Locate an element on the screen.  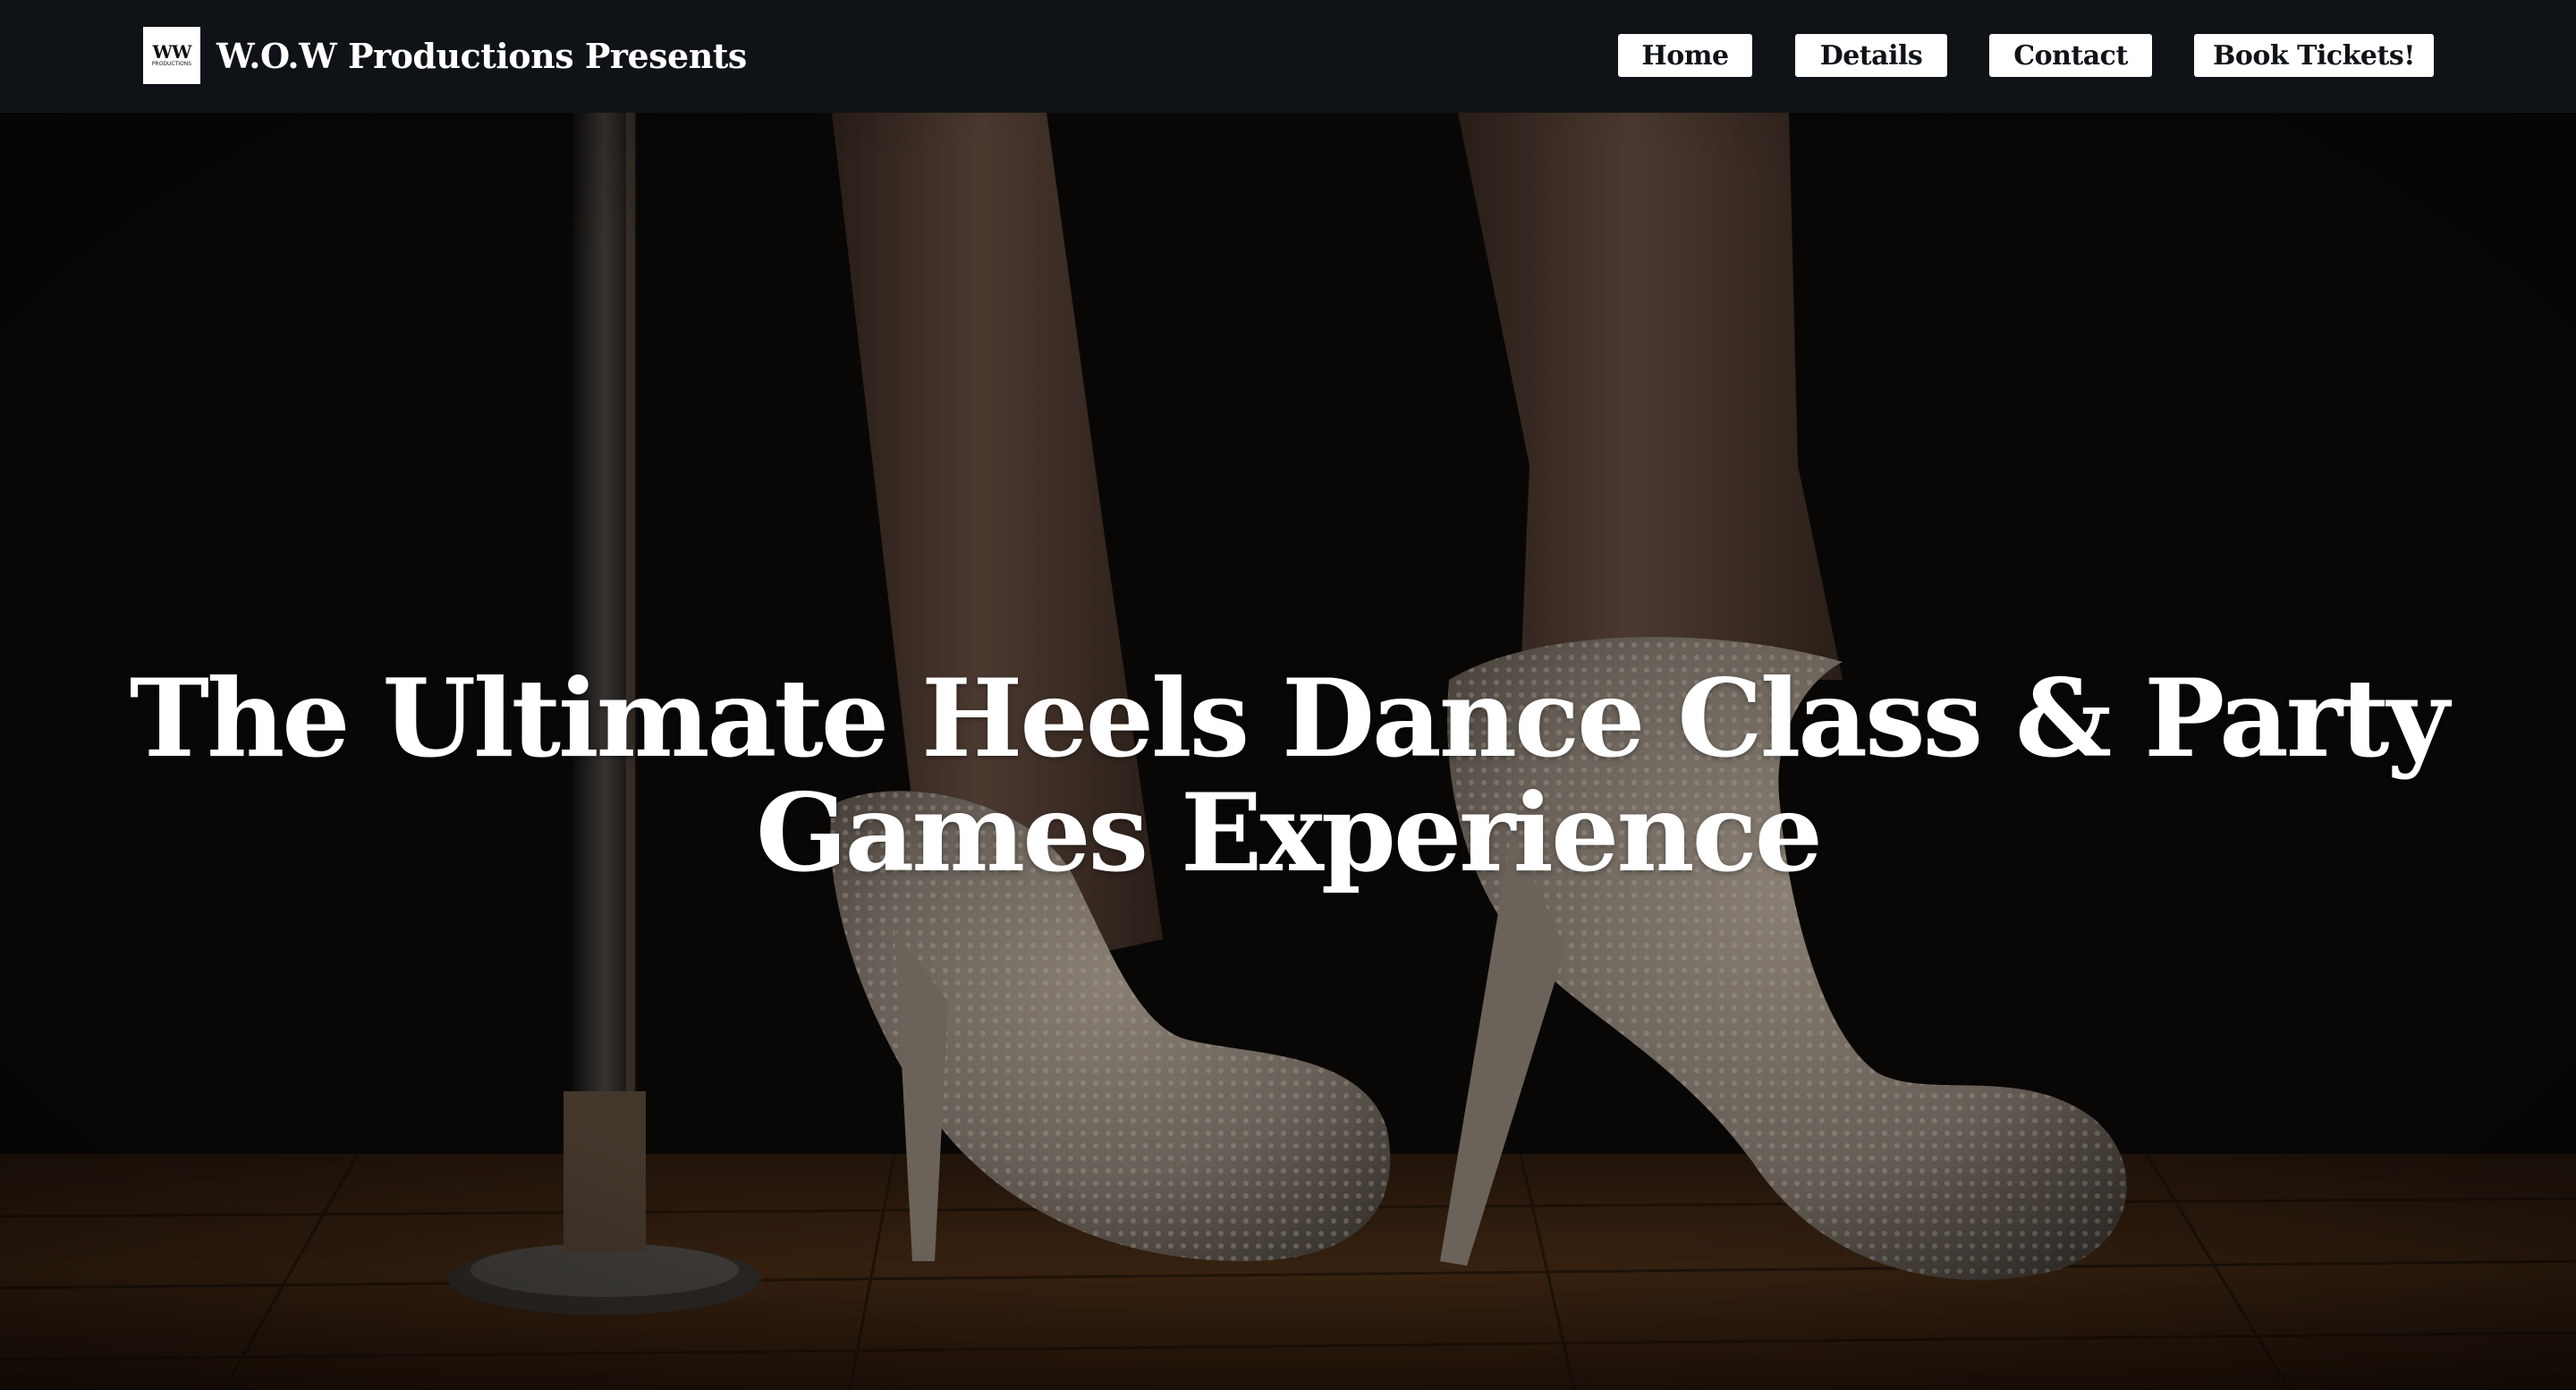
wow-productions-logo: WW PRODUCTIONS is located at coordinates (171, 55).